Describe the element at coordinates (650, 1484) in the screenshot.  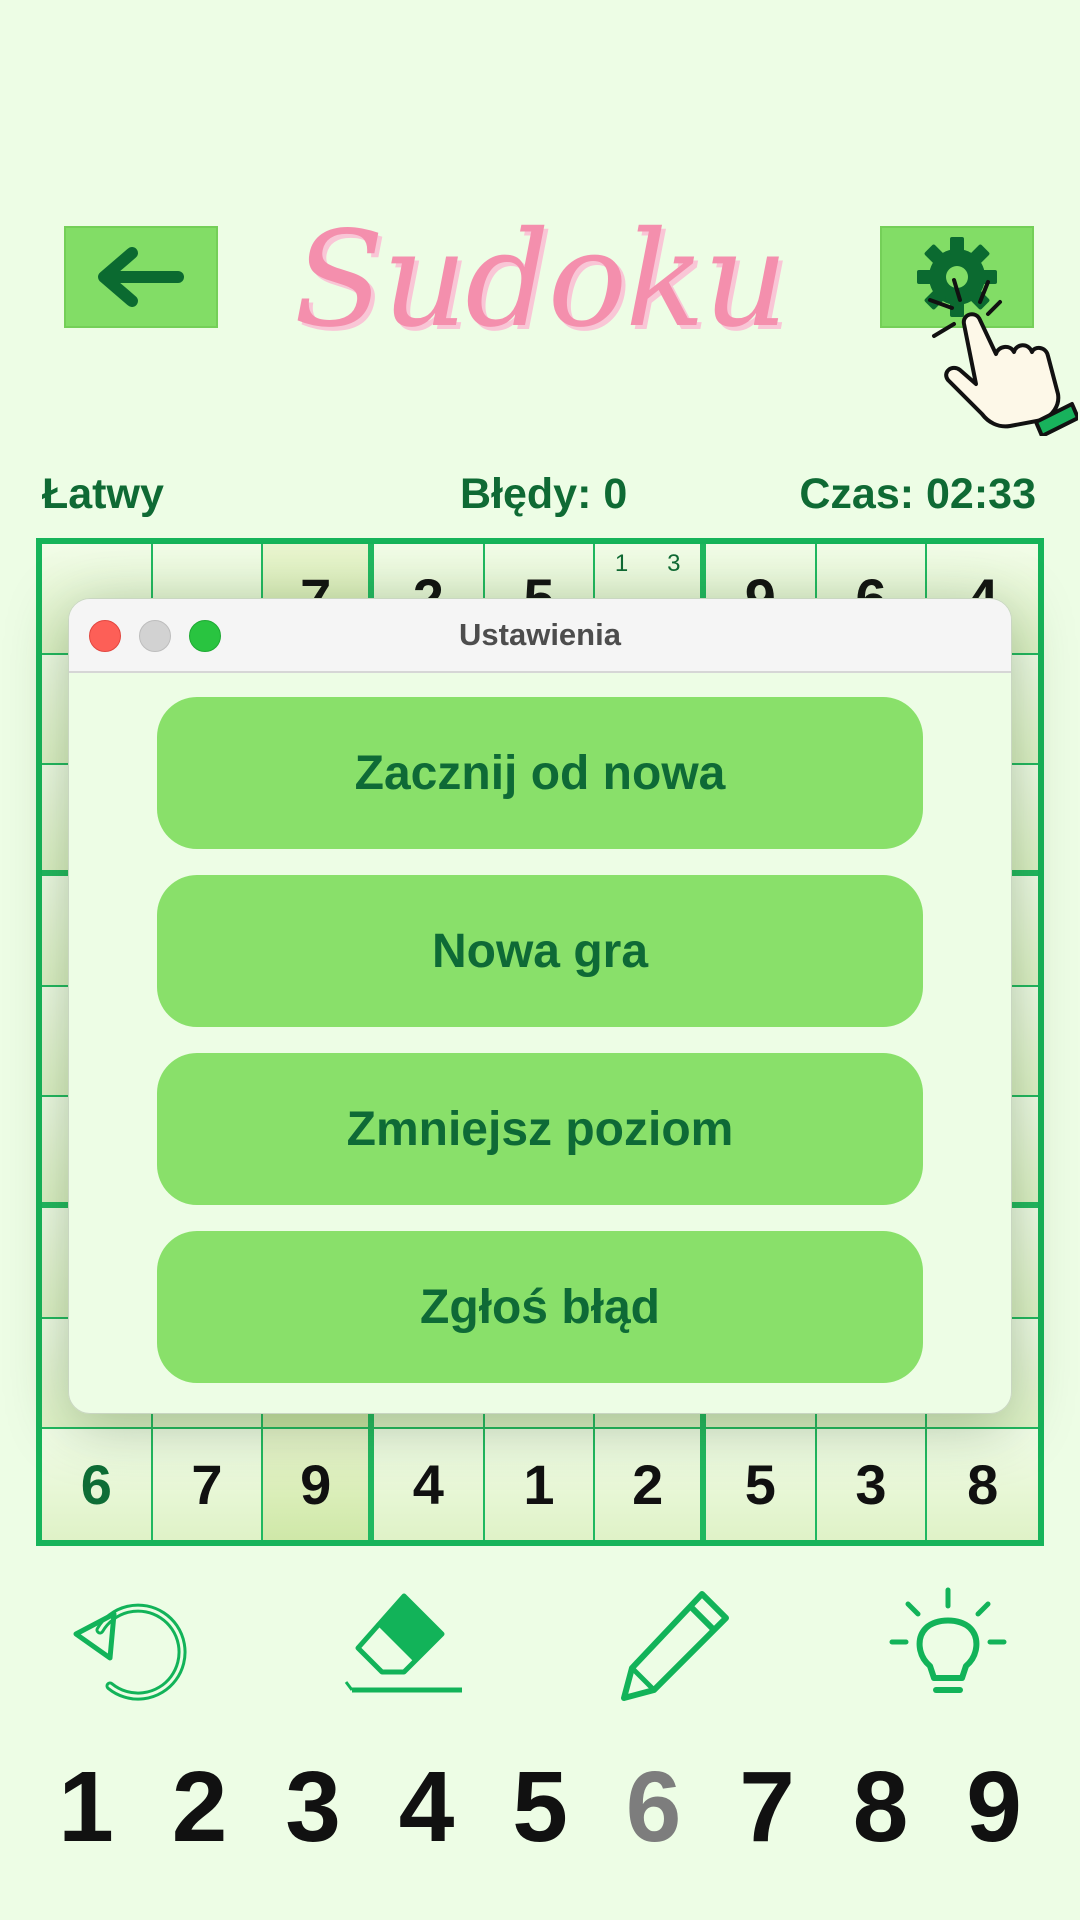
I see `board-cell: 2` at that location.